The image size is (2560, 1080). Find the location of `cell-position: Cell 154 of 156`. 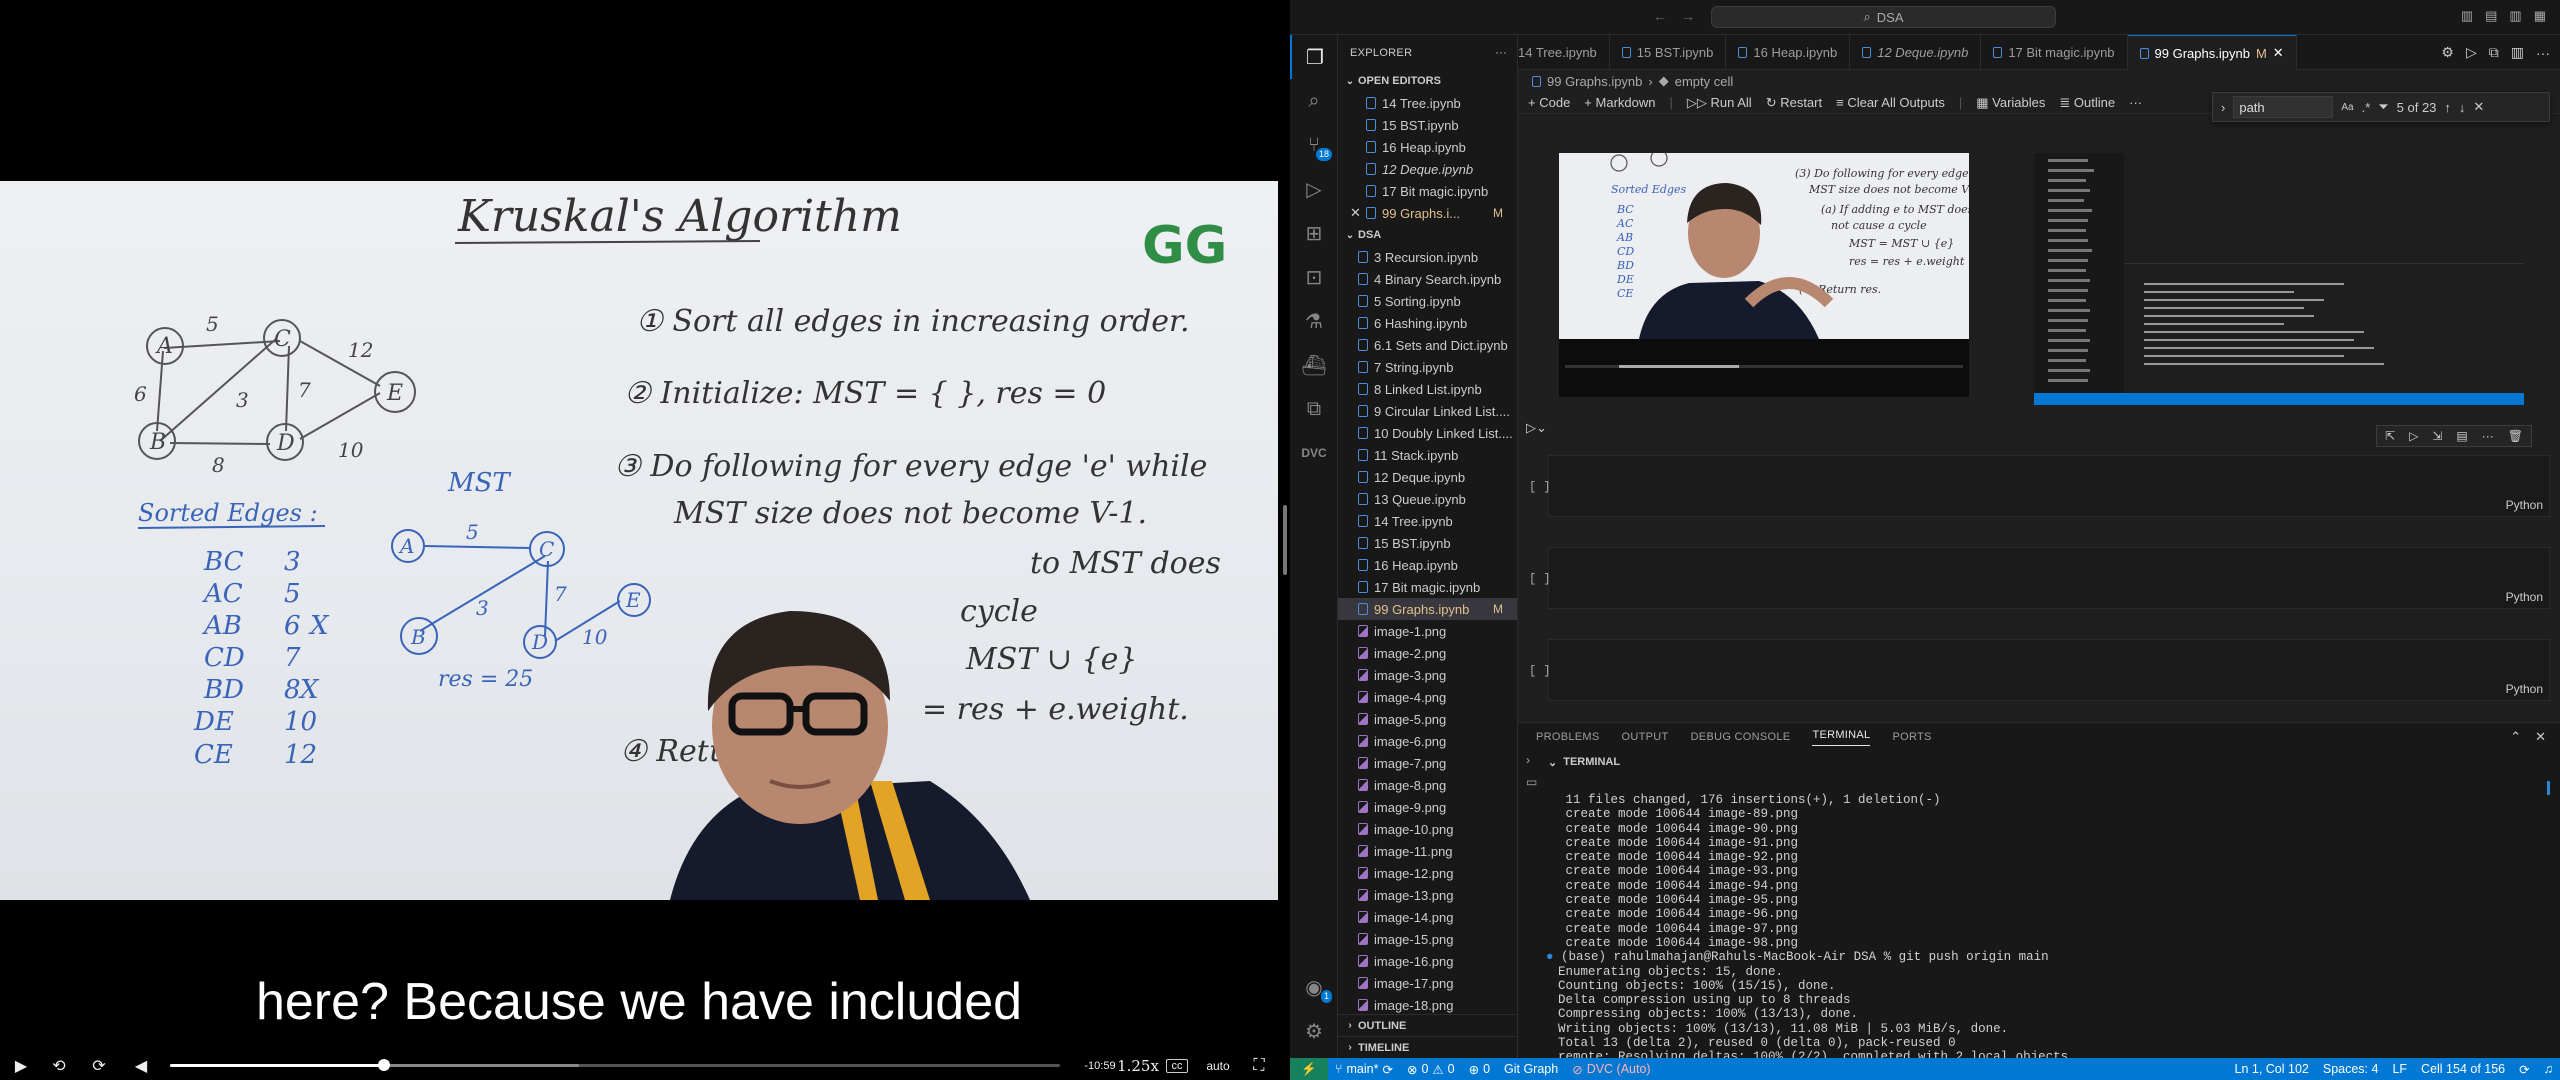

cell-position: Cell 154 of 156 is located at coordinates (2463, 1069).